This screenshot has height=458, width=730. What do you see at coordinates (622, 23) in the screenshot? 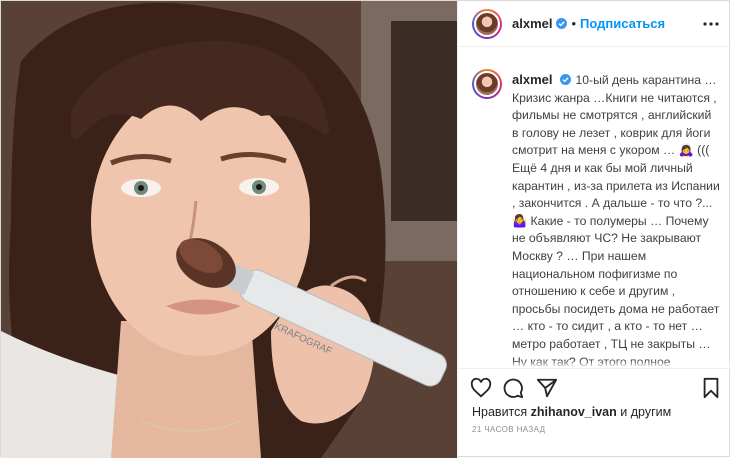
I see `follow-button: Подписаться` at bounding box center [622, 23].